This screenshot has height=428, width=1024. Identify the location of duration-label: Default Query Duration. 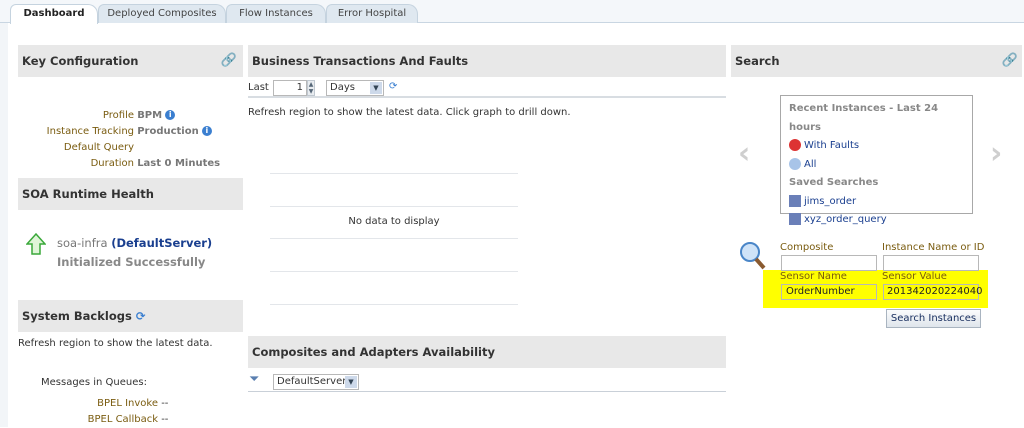
(98, 155).